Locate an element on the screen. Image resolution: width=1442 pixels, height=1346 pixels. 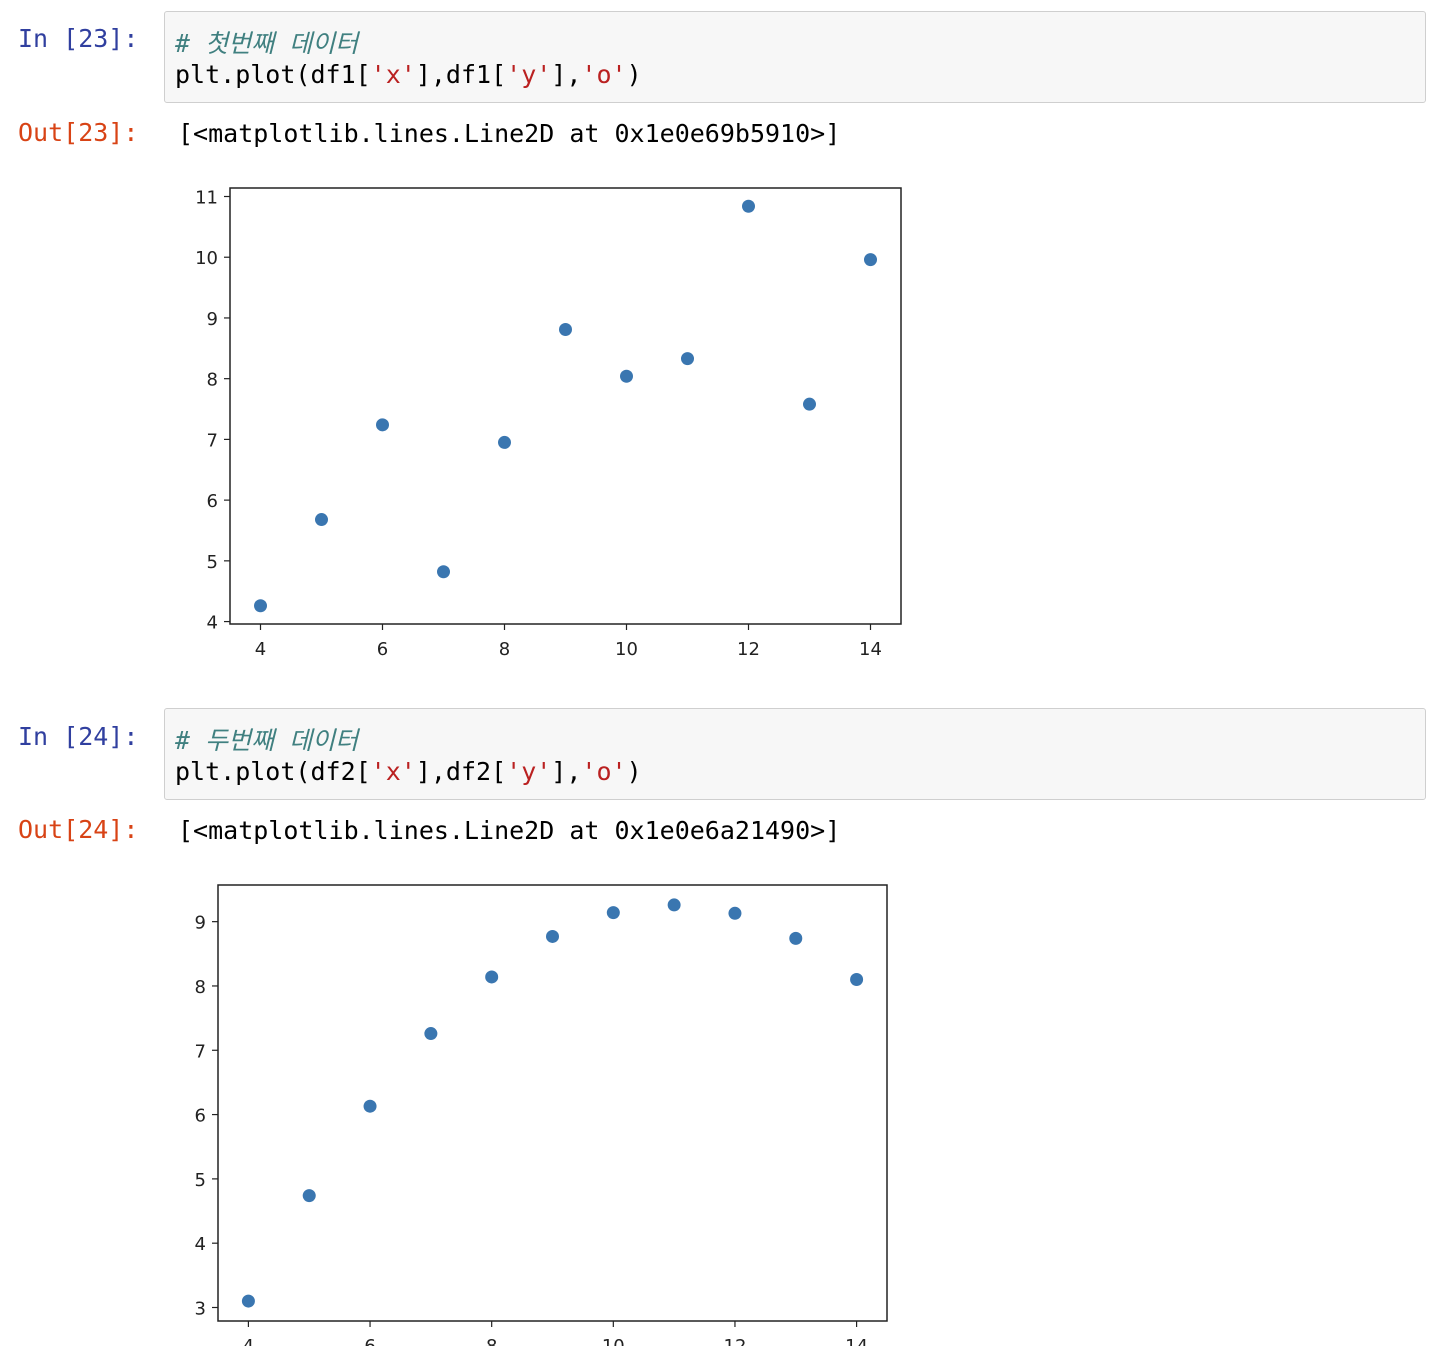
x-tick-label: 4 is located at coordinates (248, 1341).